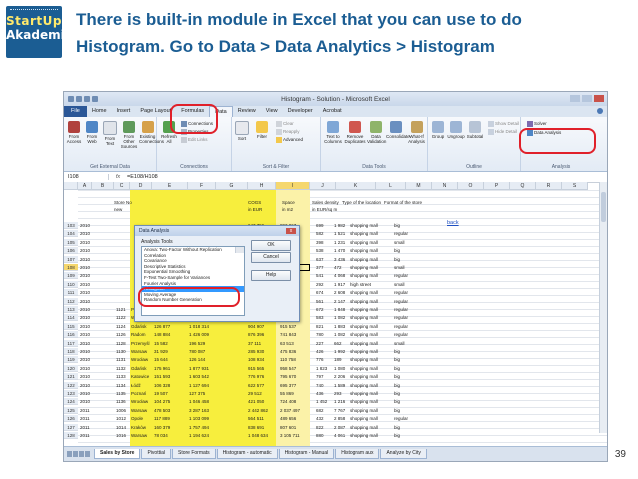 The width and height of the screenshot is (638, 479). What do you see at coordinates (71, 402) in the screenshot?
I see `row-header: 124` at bounding box center [71, 402].